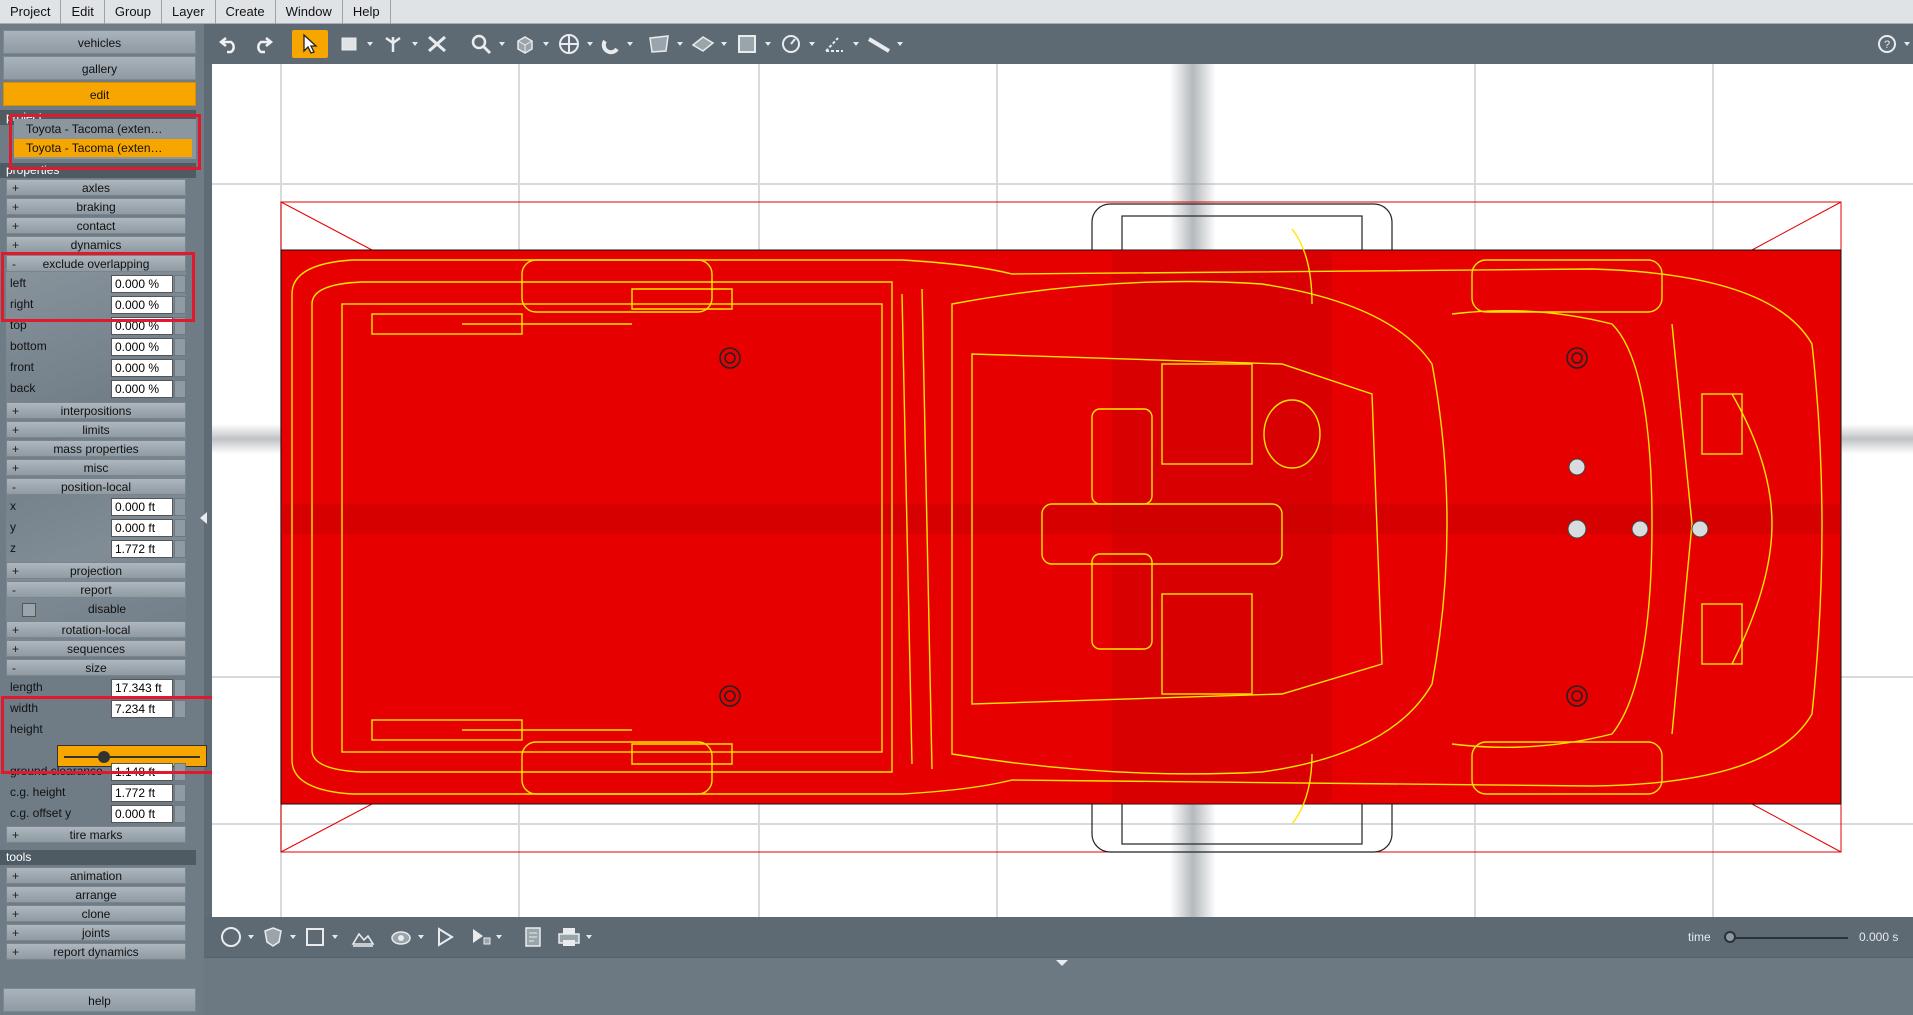 The image size is (1913, 1015). I want to click on square-icon, so click(315, 937).